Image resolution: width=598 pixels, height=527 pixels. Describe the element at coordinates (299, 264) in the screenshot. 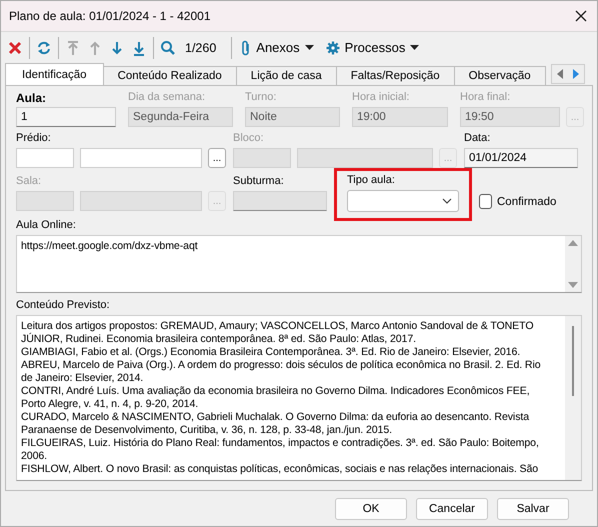

I see `text-area: https://meet.google.com/dxz-vbme-aqt` at that location.